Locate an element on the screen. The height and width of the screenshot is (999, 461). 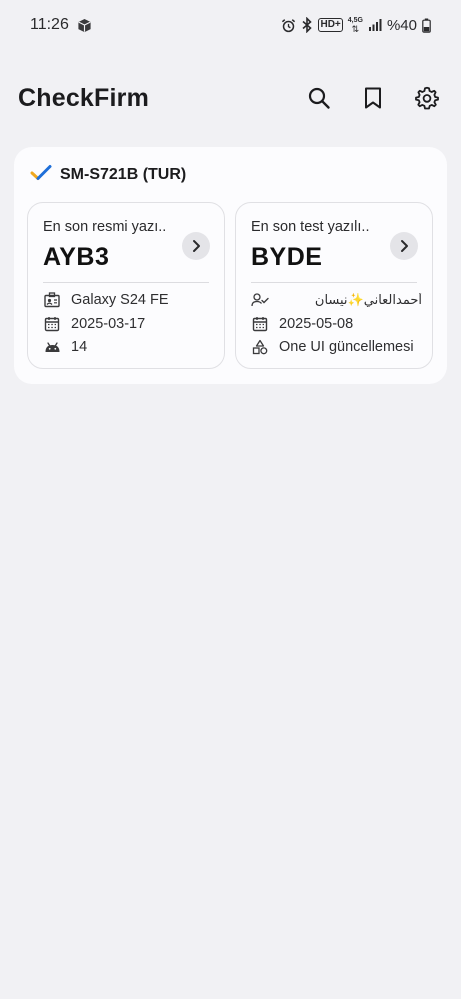
bookmark-icon is located at coordinates (373, 98).